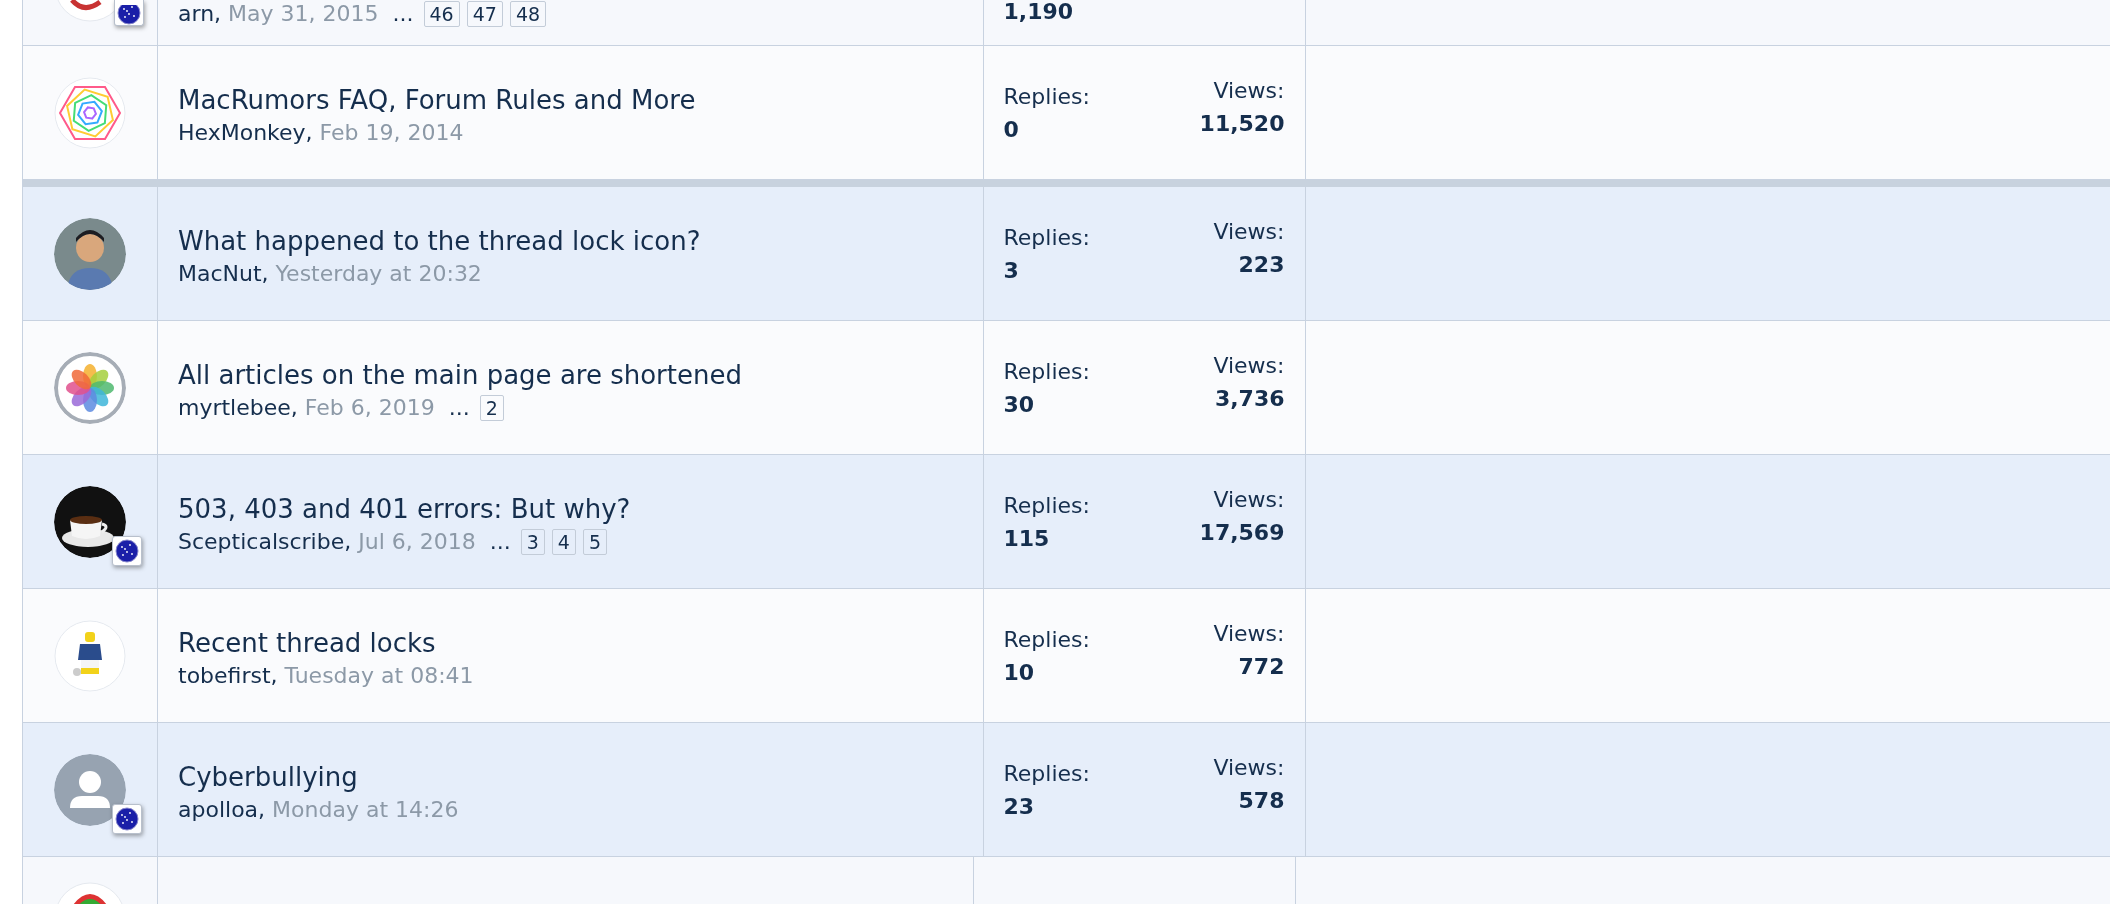 This screenshot has height=904, width=2110. Describe the element at coordinates (1249, 399) in the screenshot. I see `views-count: 3,736` at that location.